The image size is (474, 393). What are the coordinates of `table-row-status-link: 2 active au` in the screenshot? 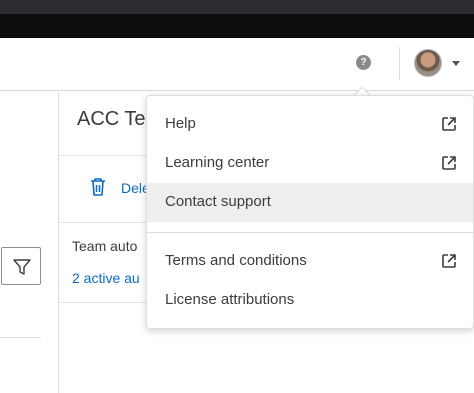 It's located at (106, 278).